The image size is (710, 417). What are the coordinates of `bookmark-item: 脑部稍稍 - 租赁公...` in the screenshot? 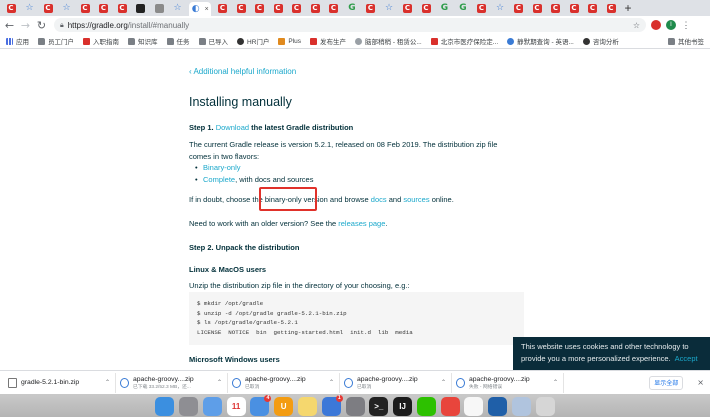 It's located at (388, 41).